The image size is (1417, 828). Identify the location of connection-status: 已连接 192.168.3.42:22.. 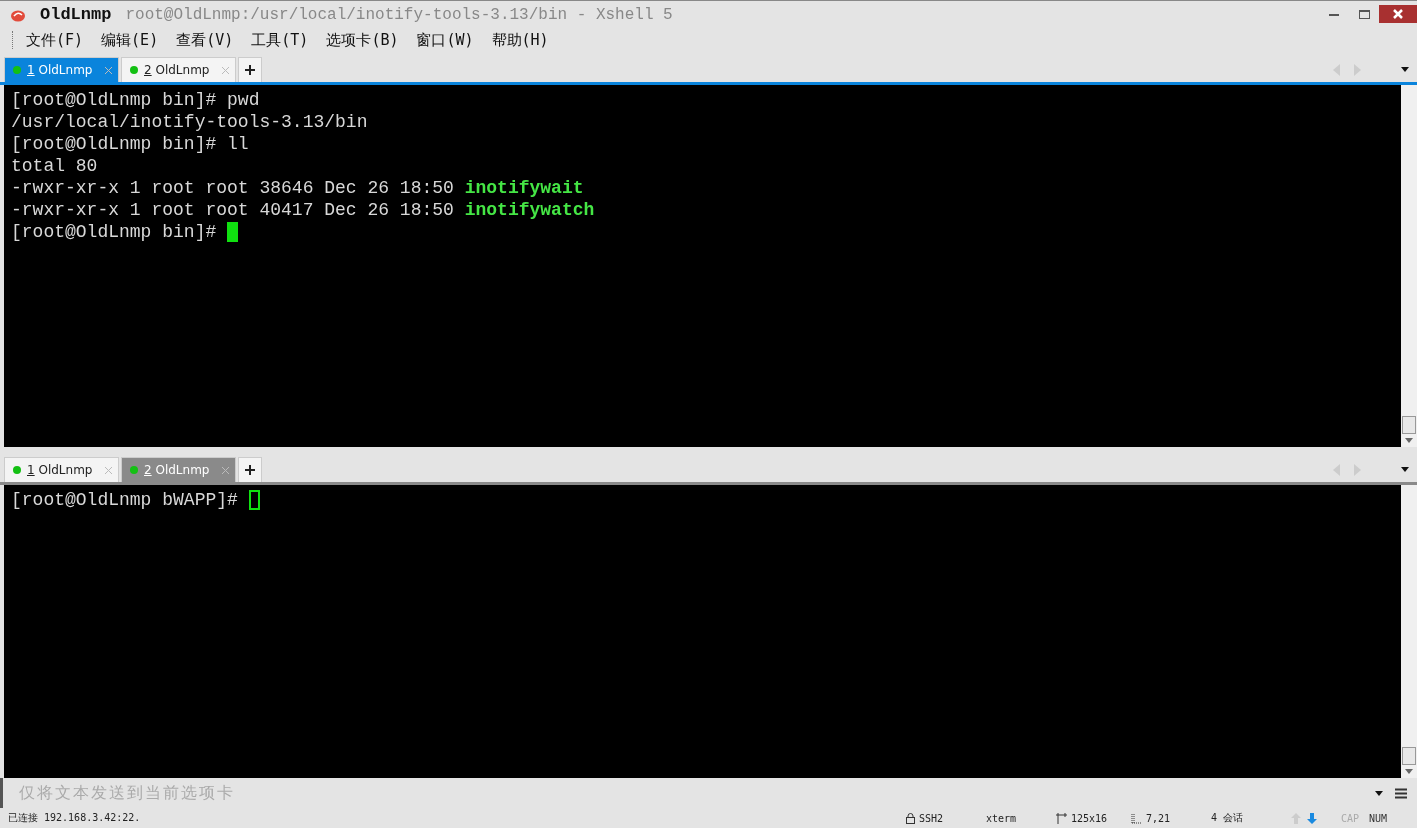
(74, 818).